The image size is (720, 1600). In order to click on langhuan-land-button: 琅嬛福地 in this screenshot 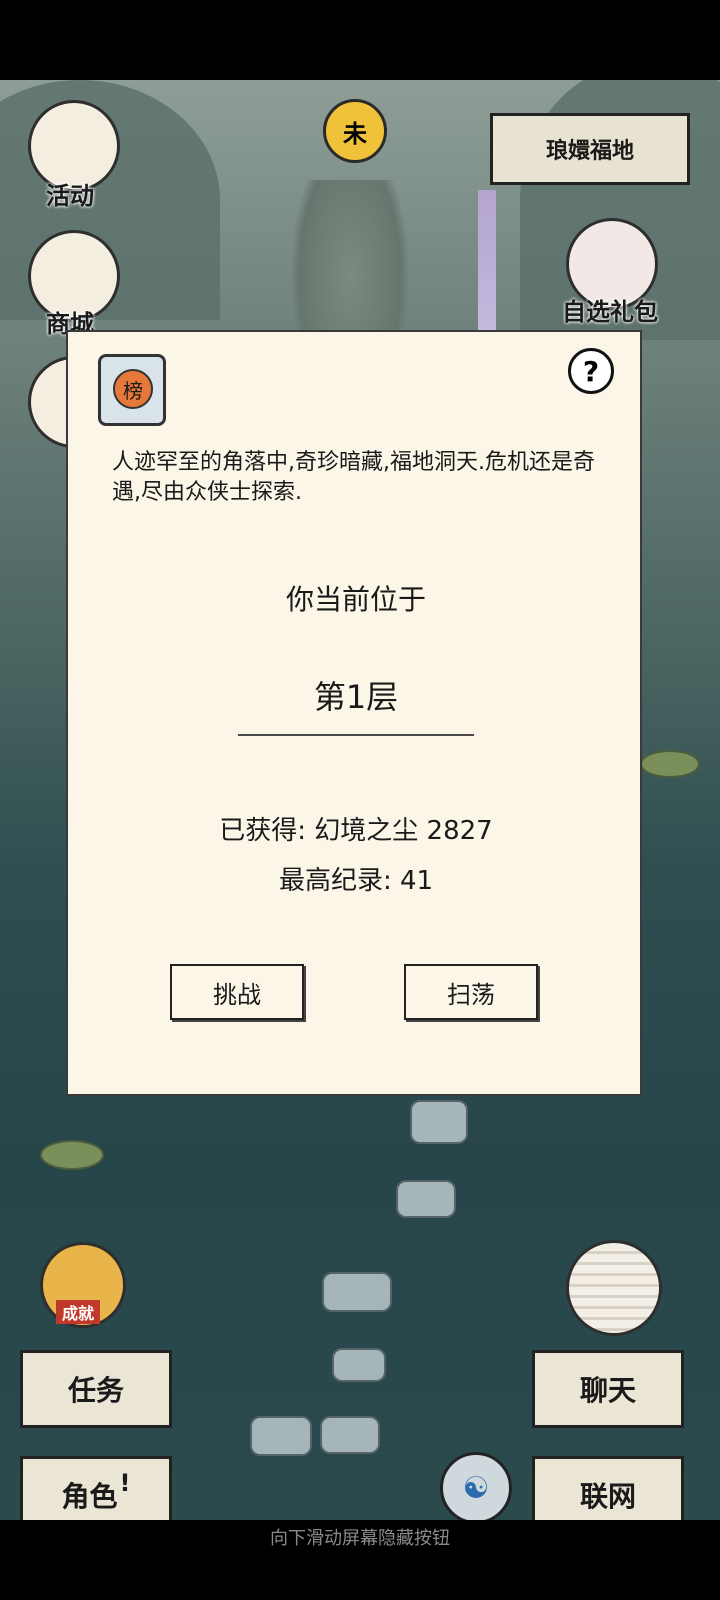, I will do `click(590, 149)`.